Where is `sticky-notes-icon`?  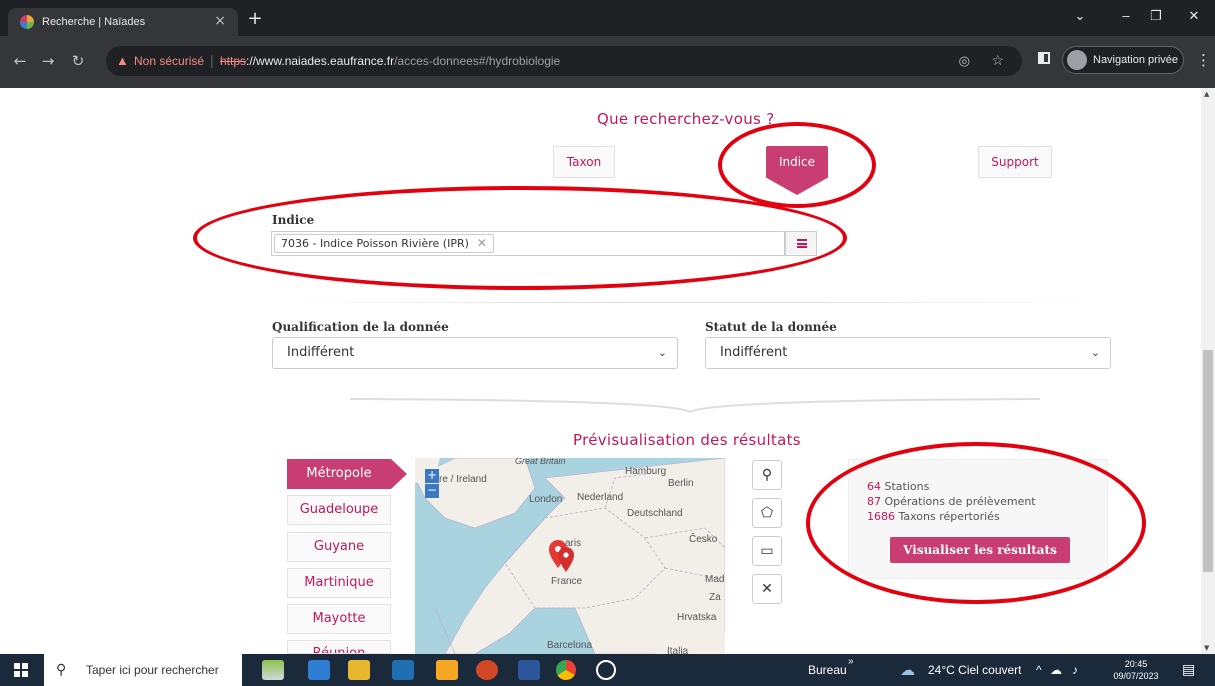 sticky-notes-icon is located at coordinates (447, 670).